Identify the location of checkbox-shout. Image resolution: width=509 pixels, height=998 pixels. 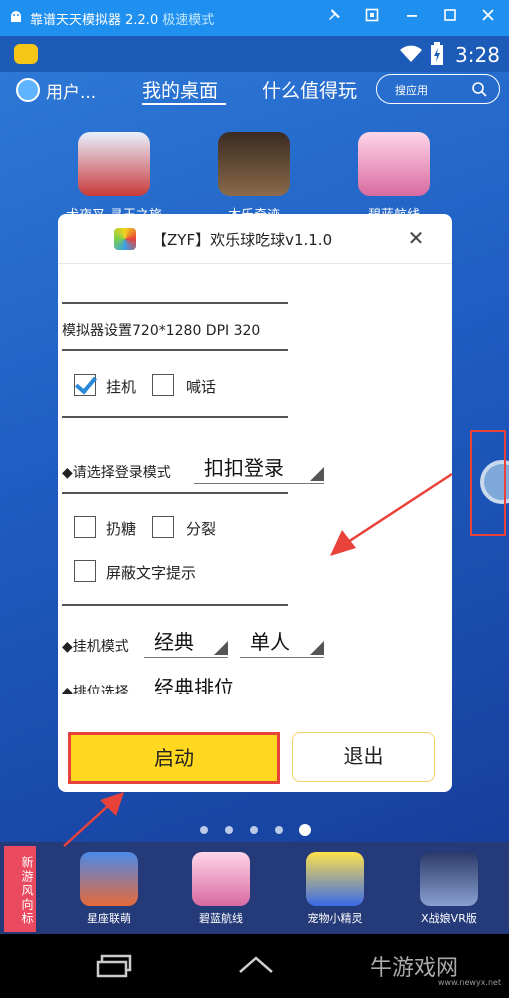
(163, 385).